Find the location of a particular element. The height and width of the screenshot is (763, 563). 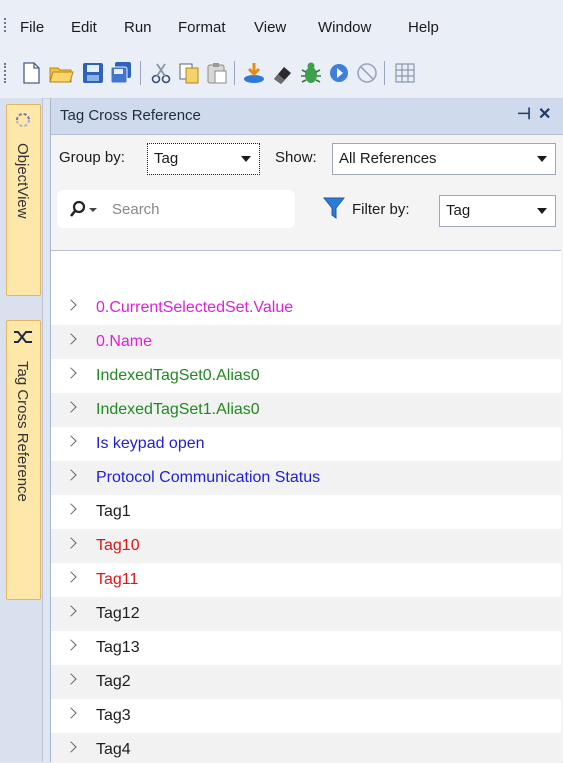

objectview-icon is located at coordinates (23, 120).